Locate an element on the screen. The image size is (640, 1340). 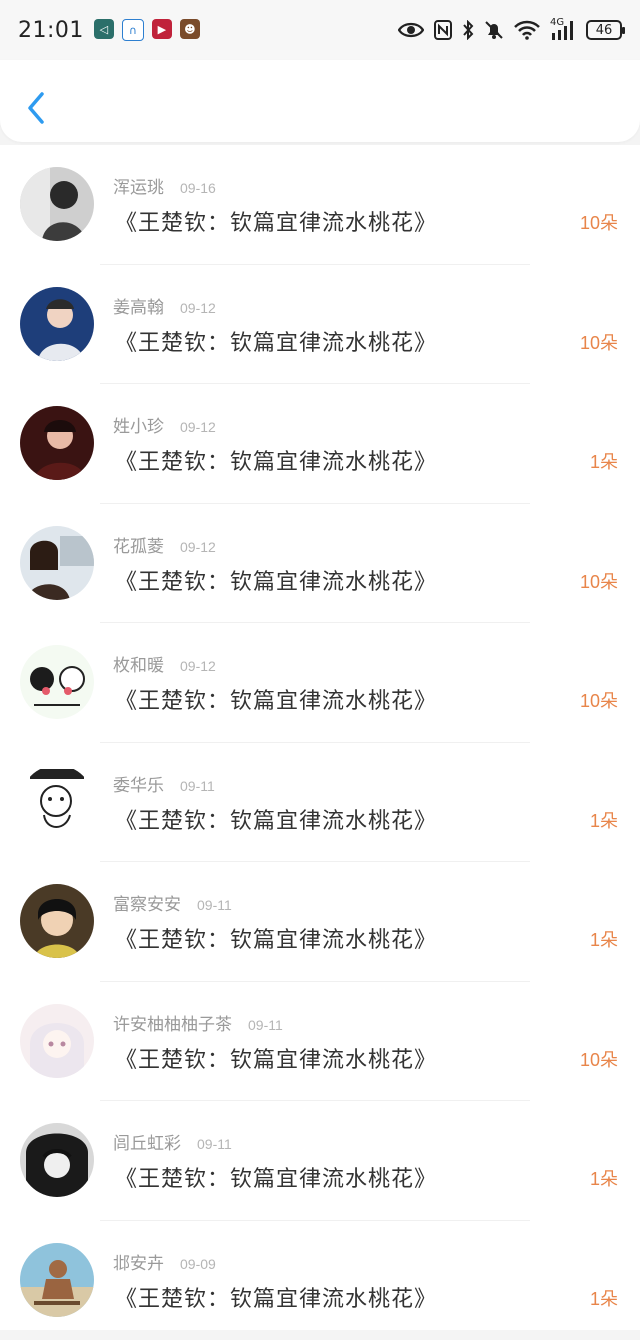
list-item: 许安柚柚柚子茶 09-11 《王楚钦：钦篇宜律流水桃花》 10朵 is located at coordinates (320, 1042).